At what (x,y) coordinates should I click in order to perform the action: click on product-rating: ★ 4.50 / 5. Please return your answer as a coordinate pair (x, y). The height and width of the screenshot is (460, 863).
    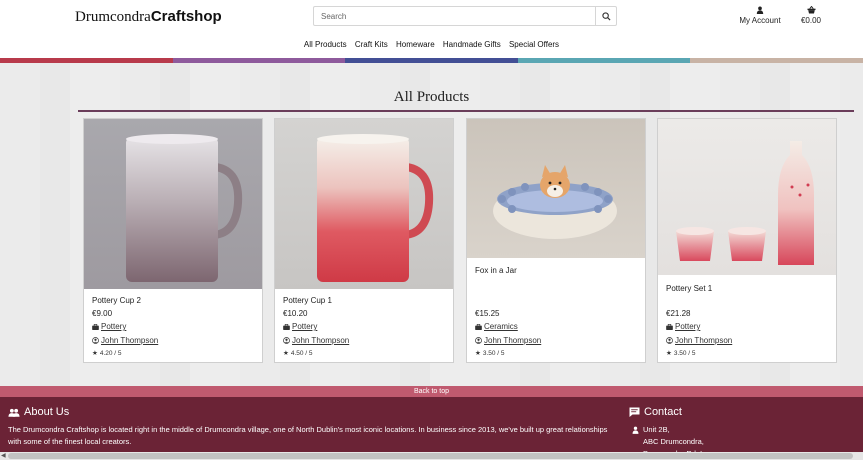
    Looking at the image, I should click on (298, 353).